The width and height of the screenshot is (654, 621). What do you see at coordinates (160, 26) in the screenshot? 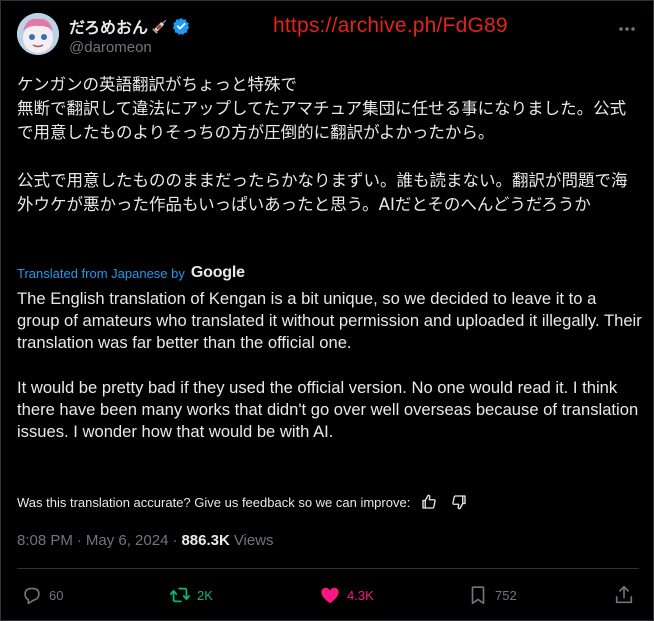
I see `syringe-emoji-icon` at bounding box center [160, 26].